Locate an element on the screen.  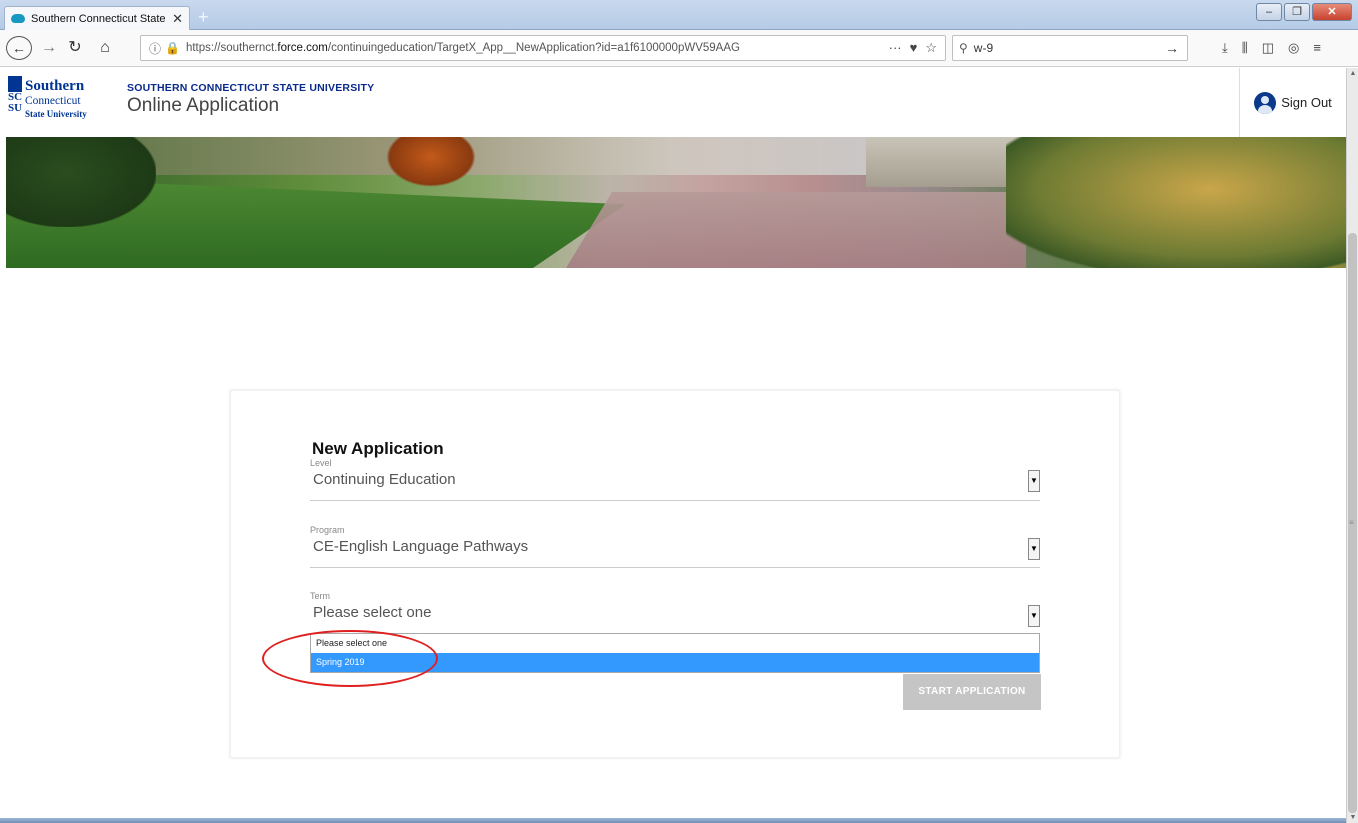
search-query: w-9 is located at coordinates (983, 48).